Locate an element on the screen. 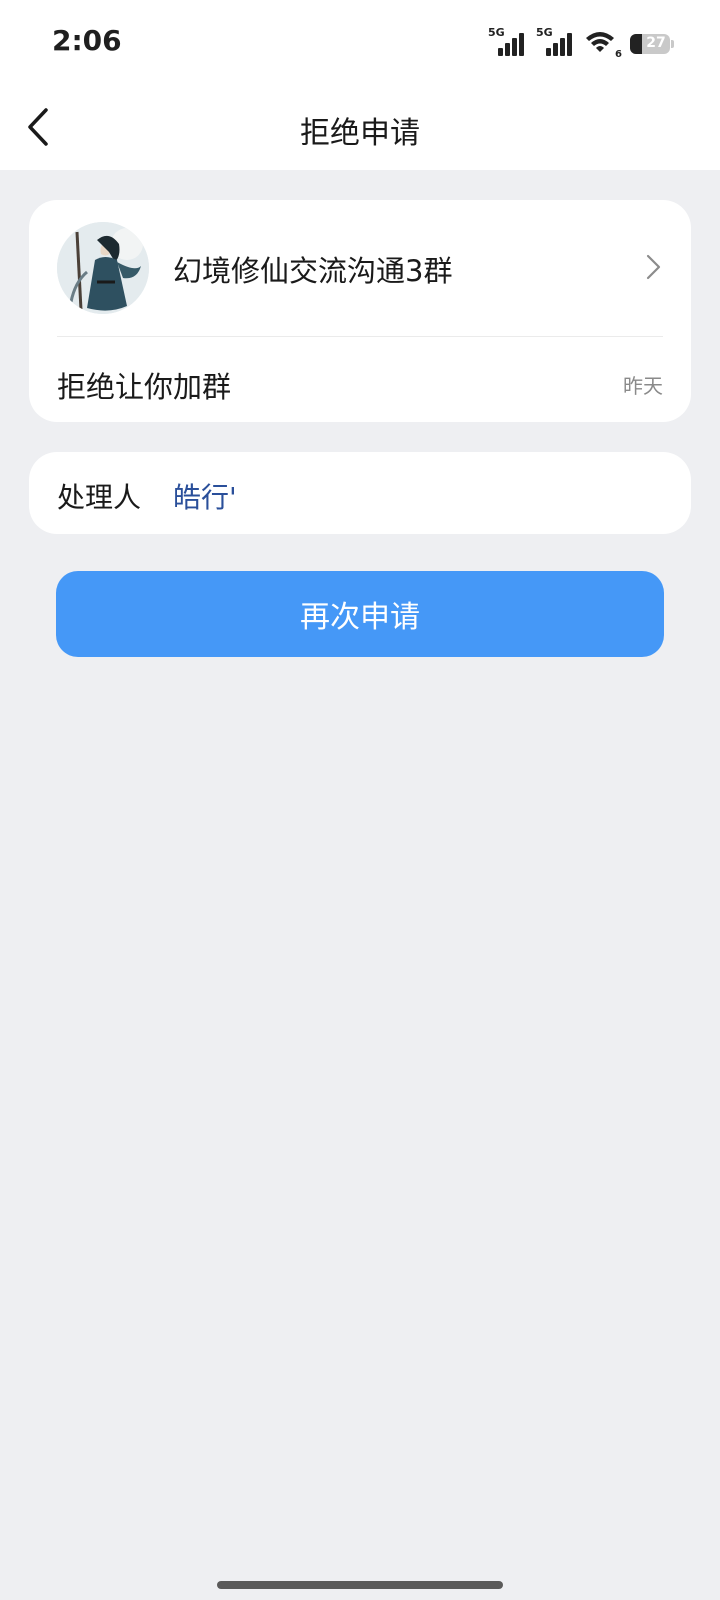 Image resolution: width=720 pixels, height=1600 pixels. group-name: 幻境修仙交流沟通3群 is located at coordinates (313, 271).